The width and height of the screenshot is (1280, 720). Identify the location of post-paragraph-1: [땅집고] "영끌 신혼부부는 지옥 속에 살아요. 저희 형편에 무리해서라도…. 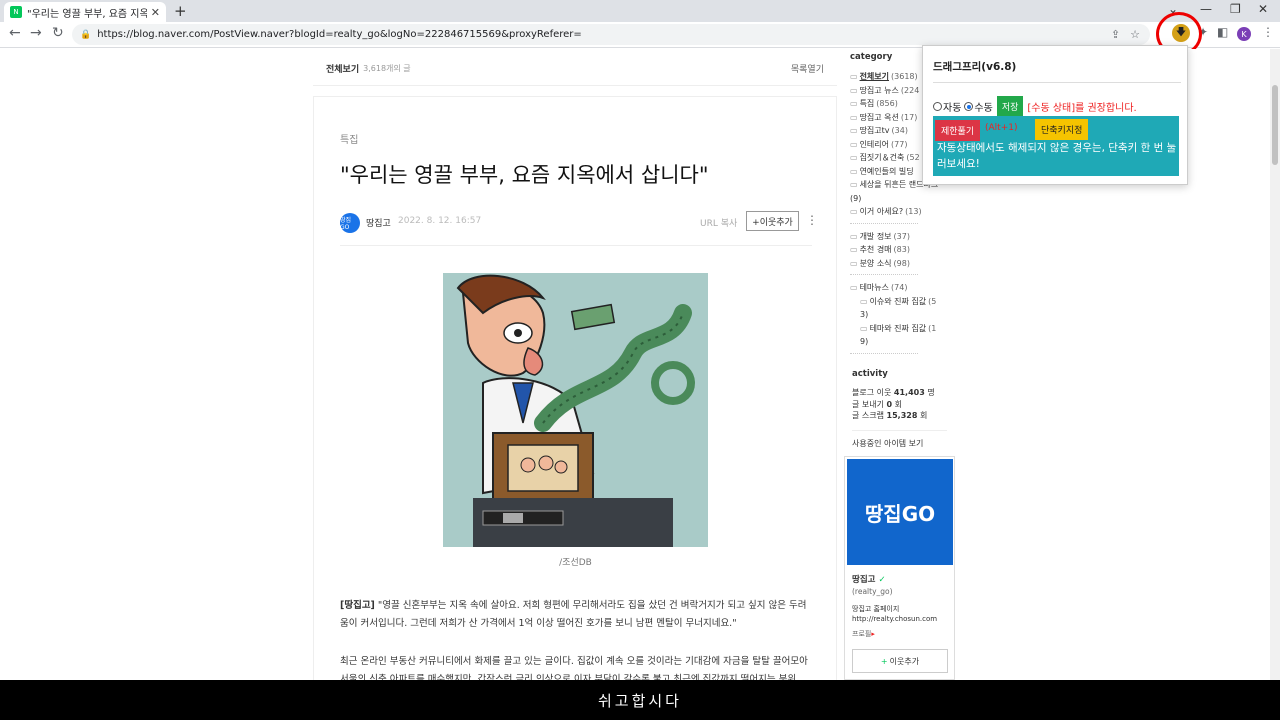
(576, 615).